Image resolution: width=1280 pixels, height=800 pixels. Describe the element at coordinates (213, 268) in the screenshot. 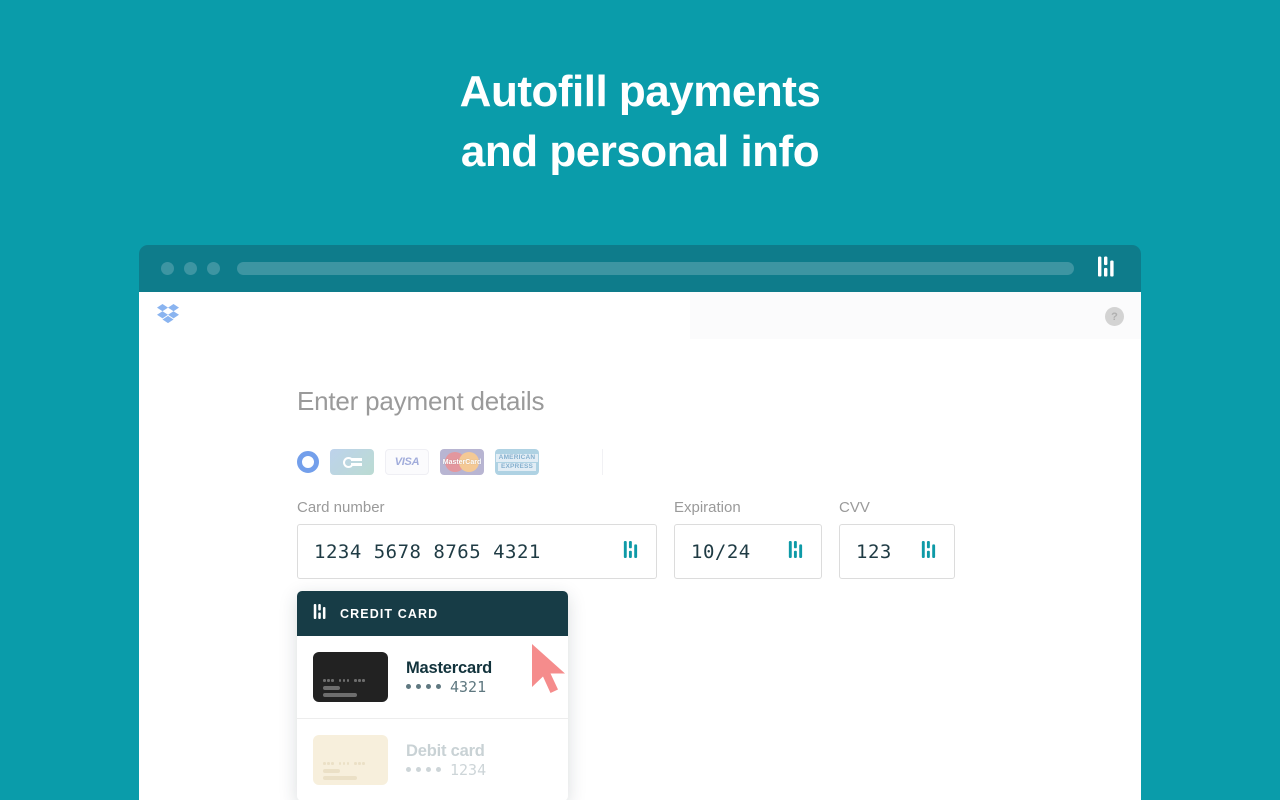

I see `maximize-window-button` at that location.